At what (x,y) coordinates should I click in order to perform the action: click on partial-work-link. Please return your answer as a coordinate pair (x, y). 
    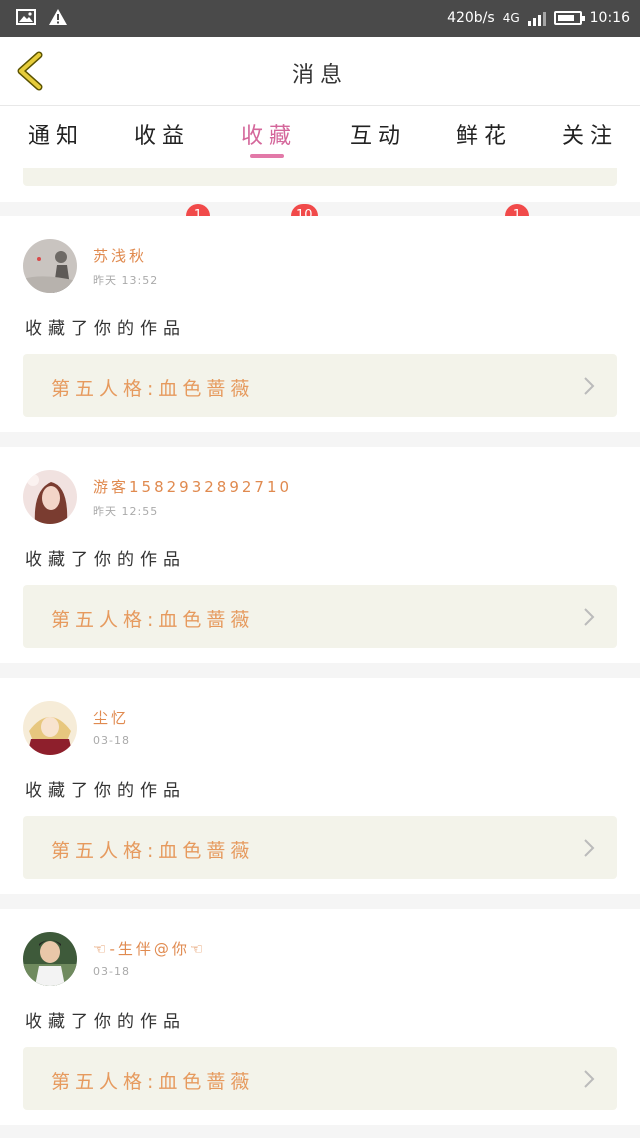
    Looking at the image, I should click on (320, 177).